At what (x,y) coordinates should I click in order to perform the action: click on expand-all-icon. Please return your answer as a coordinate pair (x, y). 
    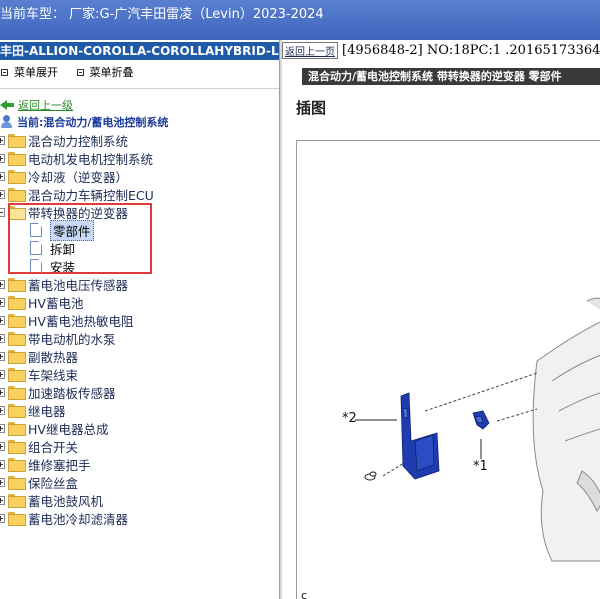
    Looking at the image, I should click on (4, 72).